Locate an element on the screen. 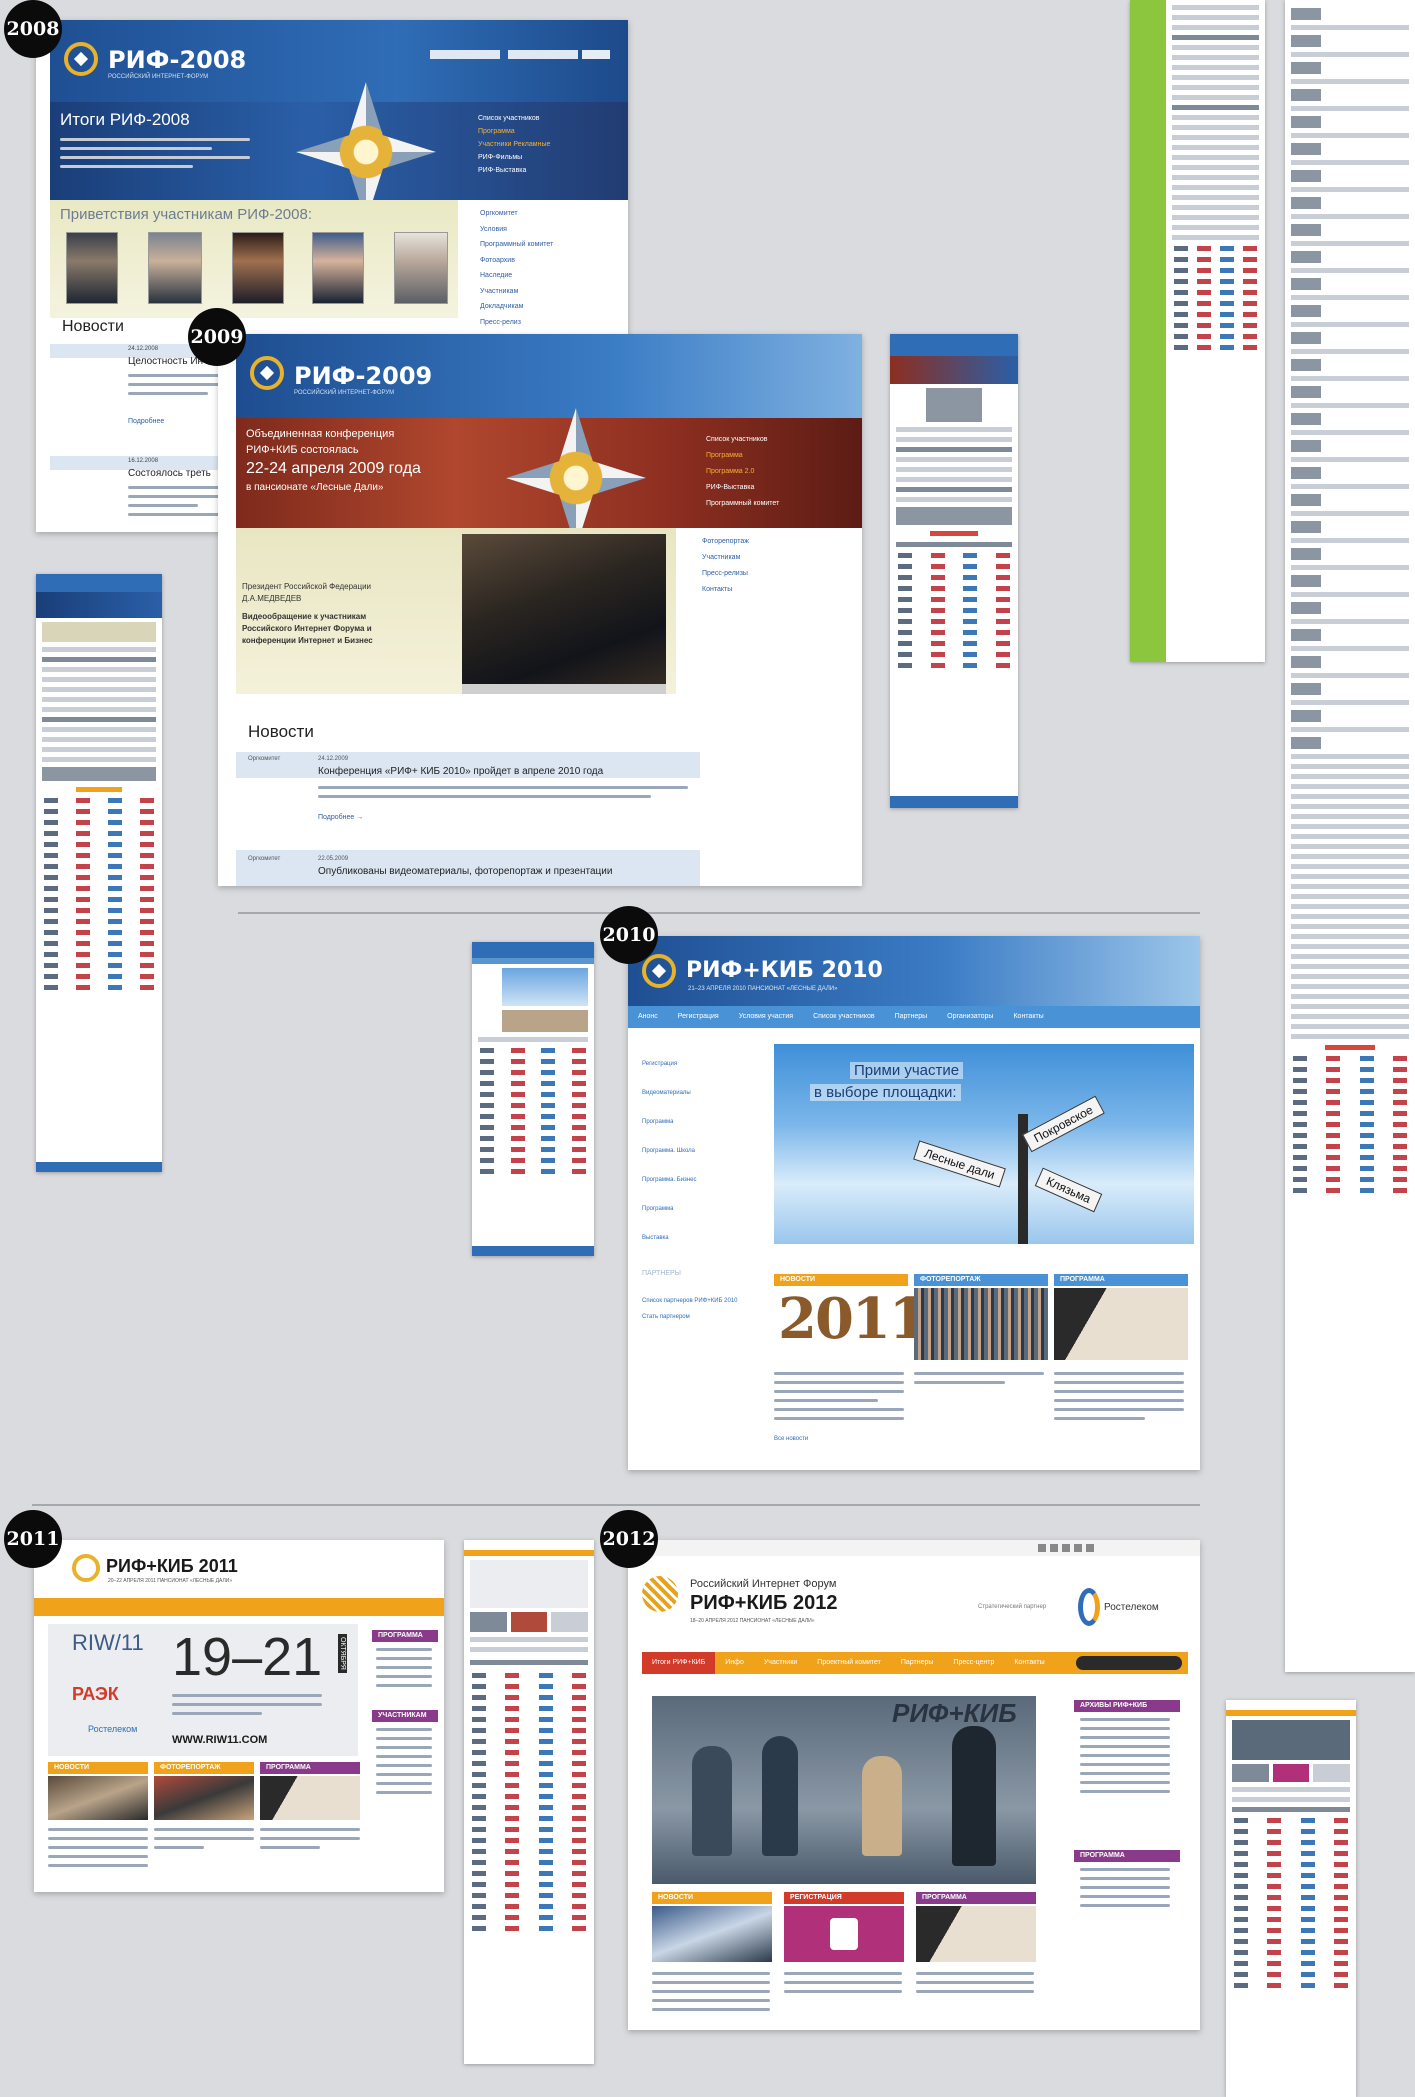  more-link: Подробнее is located at coordinates (146, 421).